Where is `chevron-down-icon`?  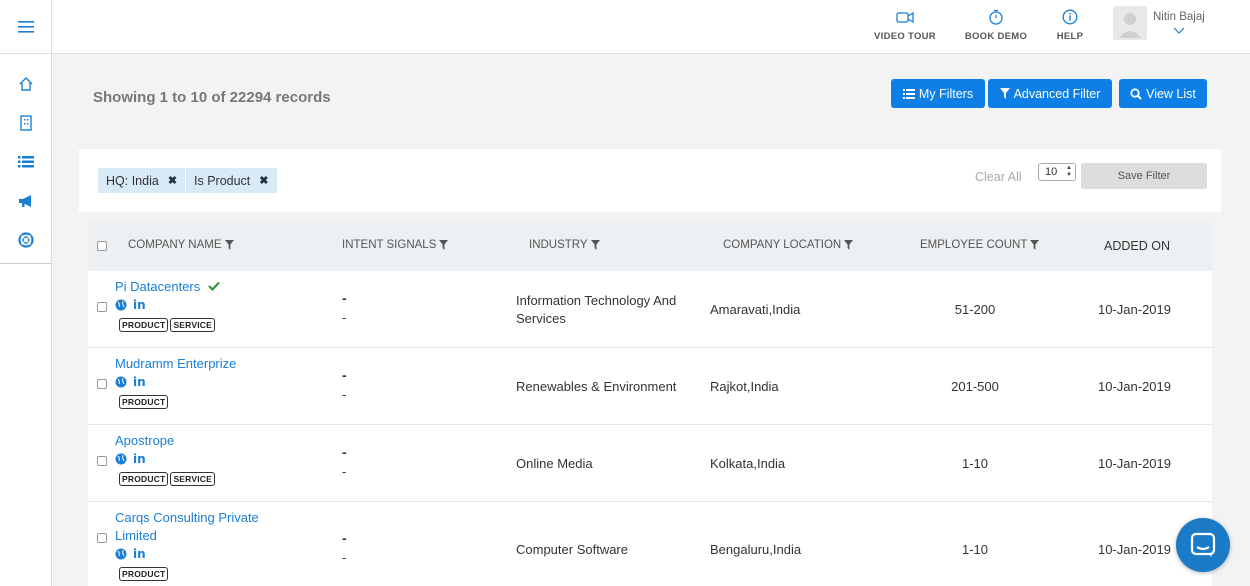
chevron-down-icon is located at coordinates (1179, 30).